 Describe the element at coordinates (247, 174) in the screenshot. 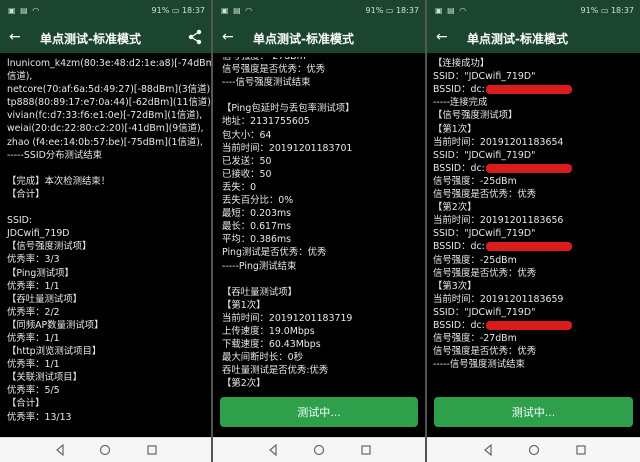

I see `log-line-text: 已接收：50` at that location.